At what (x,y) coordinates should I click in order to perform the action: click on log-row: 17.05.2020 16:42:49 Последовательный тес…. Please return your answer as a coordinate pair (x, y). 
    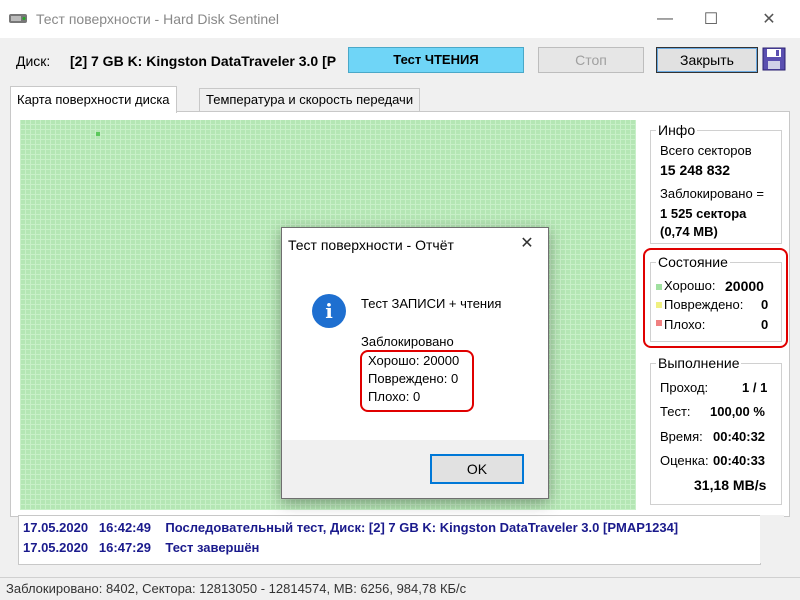
    Looking at the image, I should click on (350, 527).